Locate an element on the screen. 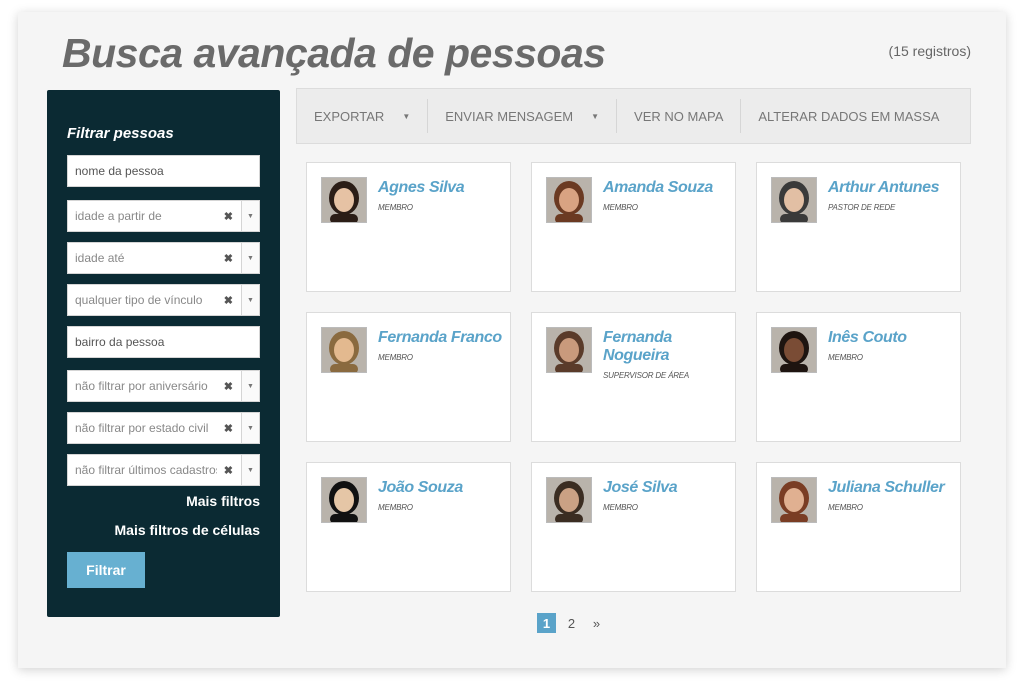 The height and width of the screenshot is (692, 1024). person-card: Fernanda Franco MEMBRO is located at coordinates (408, 377).